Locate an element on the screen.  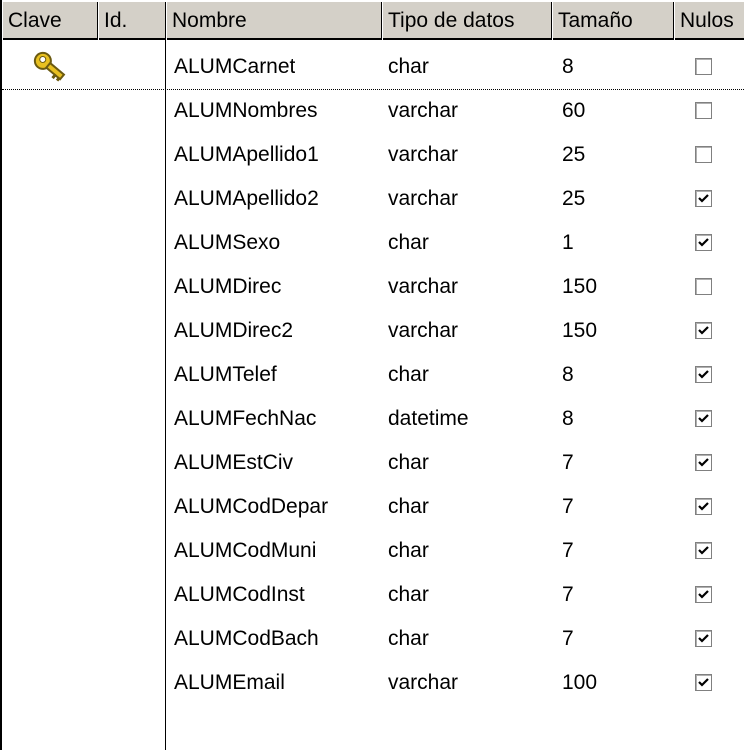
column-name-cell: ALUMCodBach is located at coordinates (246, 639).